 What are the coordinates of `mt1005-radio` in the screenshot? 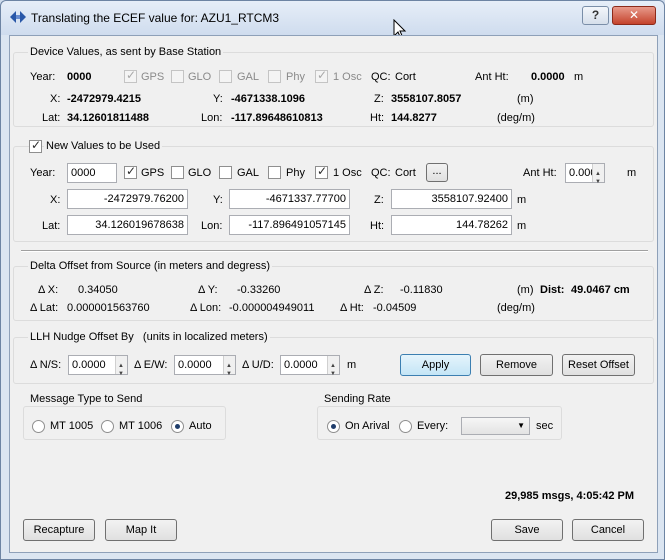 It's located at (38, 426).